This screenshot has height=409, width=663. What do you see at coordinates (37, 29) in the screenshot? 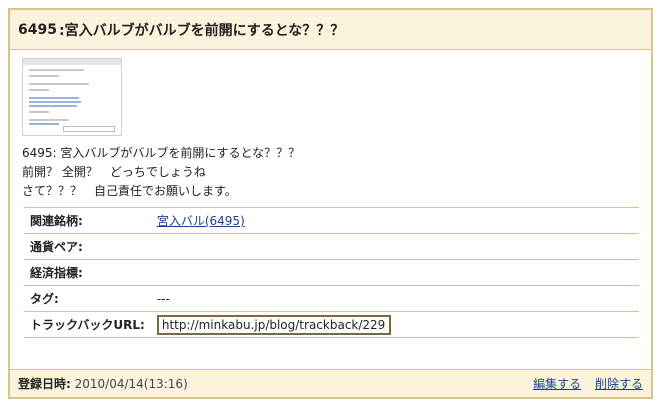
I see `entry-number: 6495` at bounding box center [37, 29].